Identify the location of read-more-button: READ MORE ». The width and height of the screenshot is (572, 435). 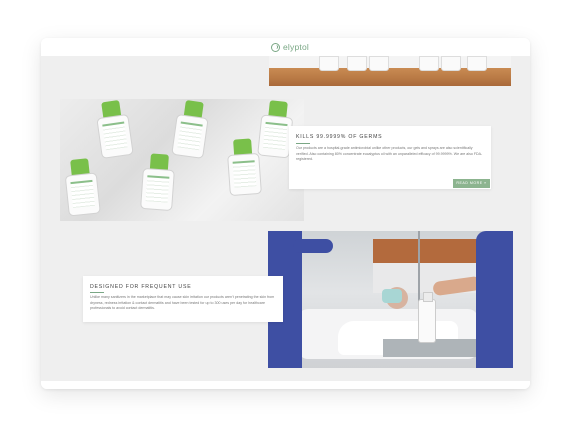
(471, 183).